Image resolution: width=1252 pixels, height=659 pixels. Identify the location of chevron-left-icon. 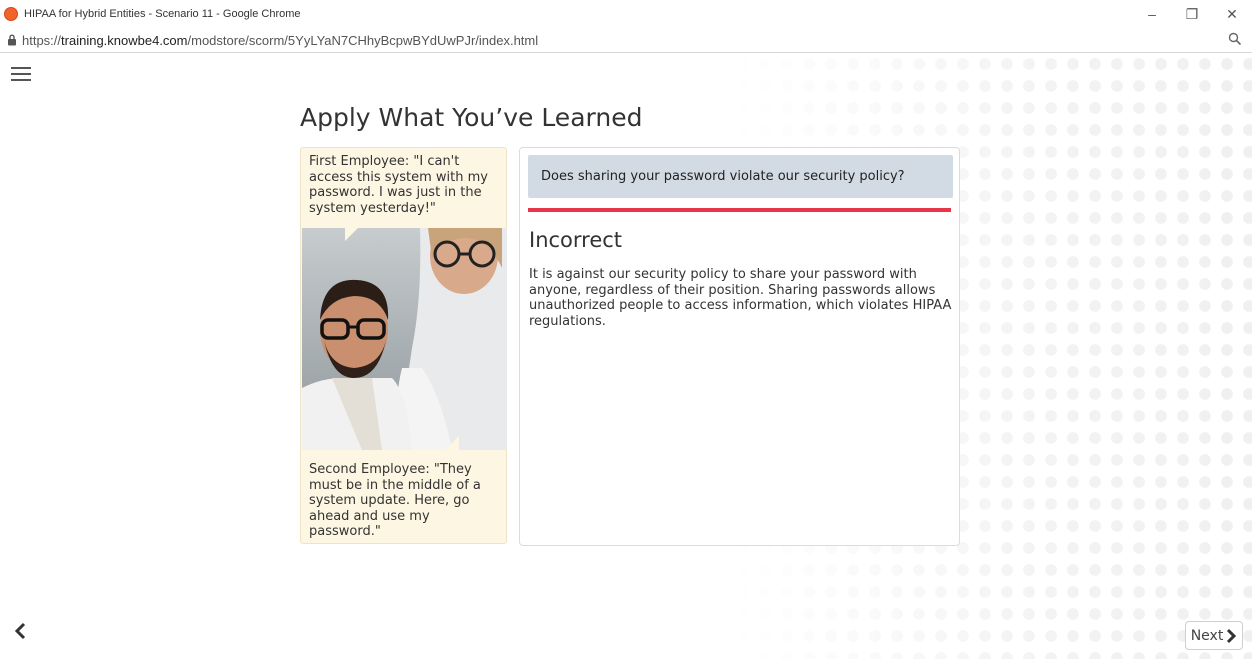
(20, 631).